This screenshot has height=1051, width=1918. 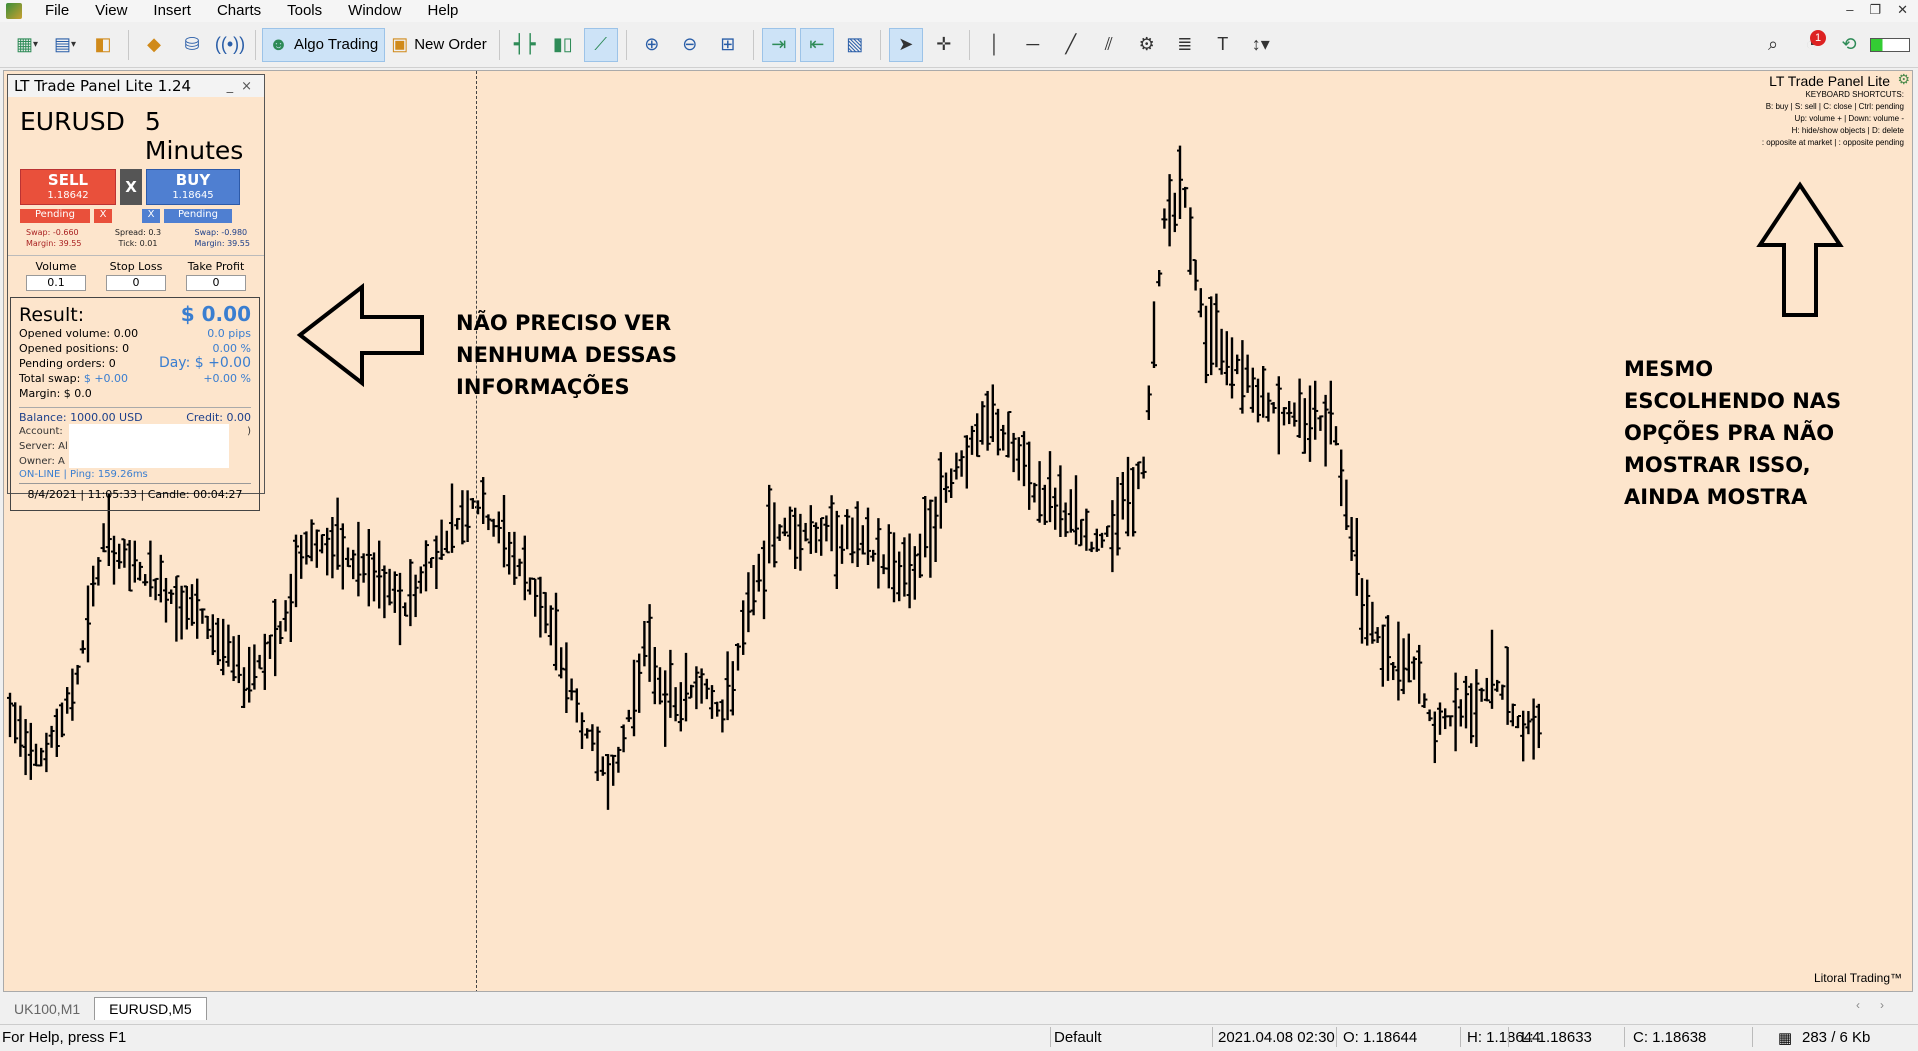 I want to click on menu-insert: Insert, so click(x=174, y=11).